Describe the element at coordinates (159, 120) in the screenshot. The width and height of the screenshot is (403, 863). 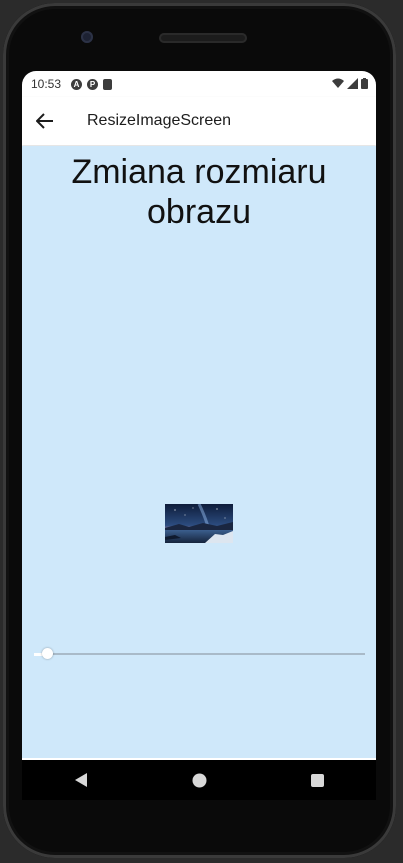
I see `app-bar-title: ResizeImageScreen` at that location.